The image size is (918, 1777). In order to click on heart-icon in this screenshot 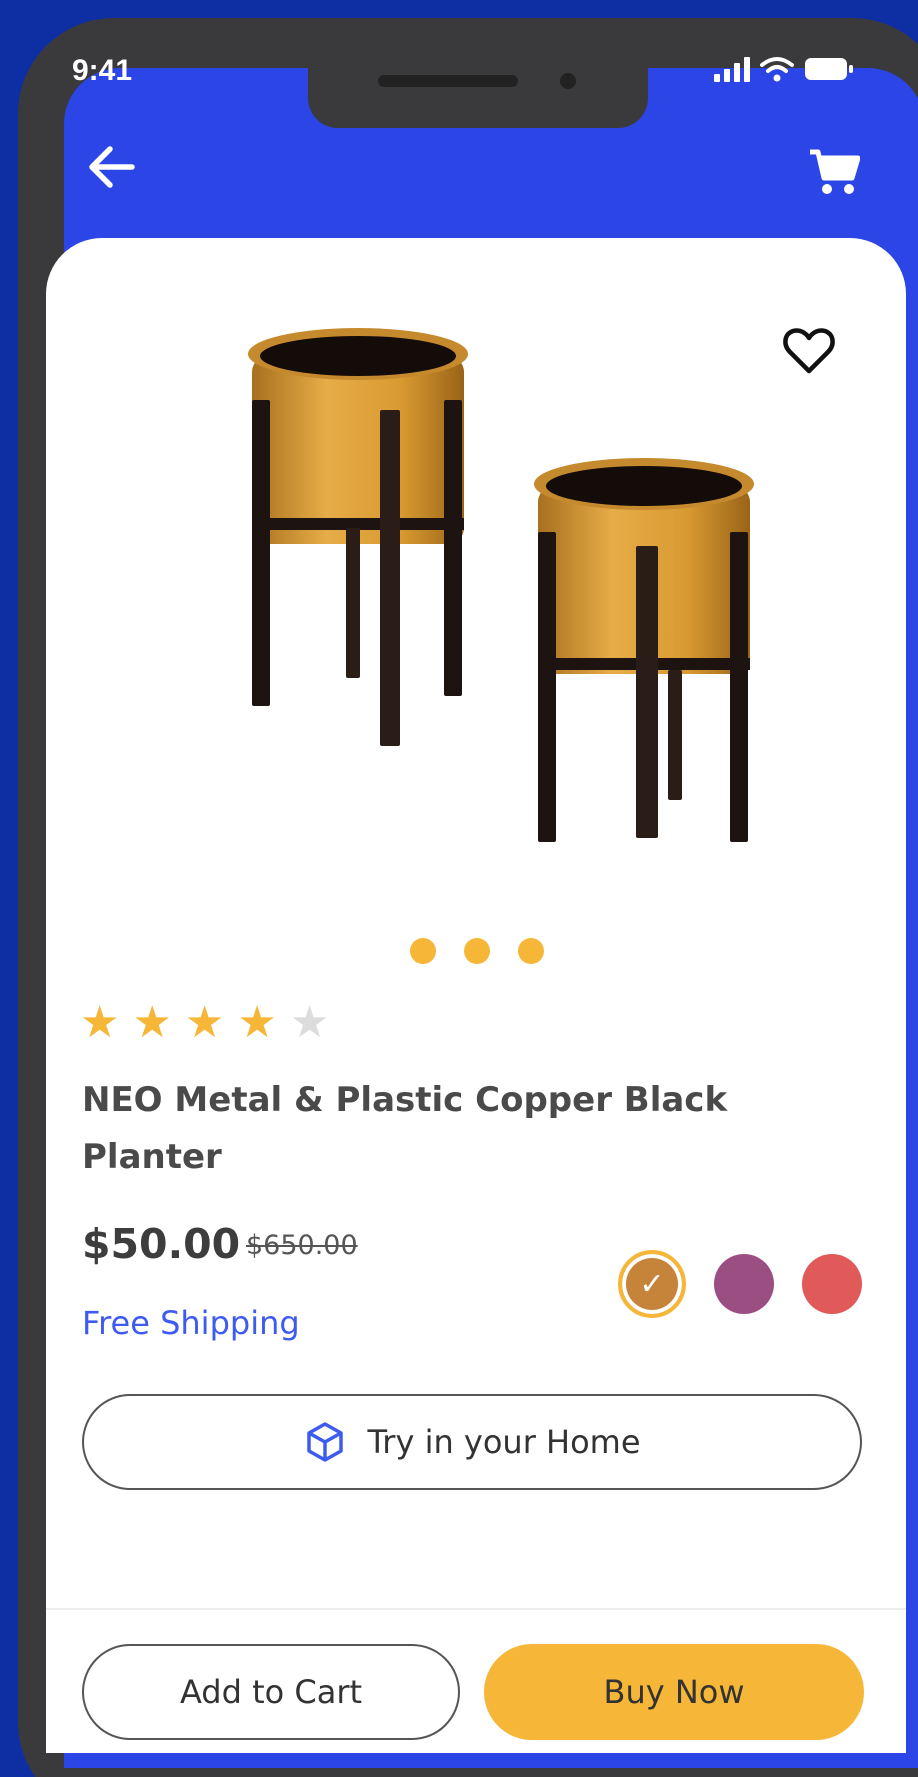, I will do `click(809, 351)`.